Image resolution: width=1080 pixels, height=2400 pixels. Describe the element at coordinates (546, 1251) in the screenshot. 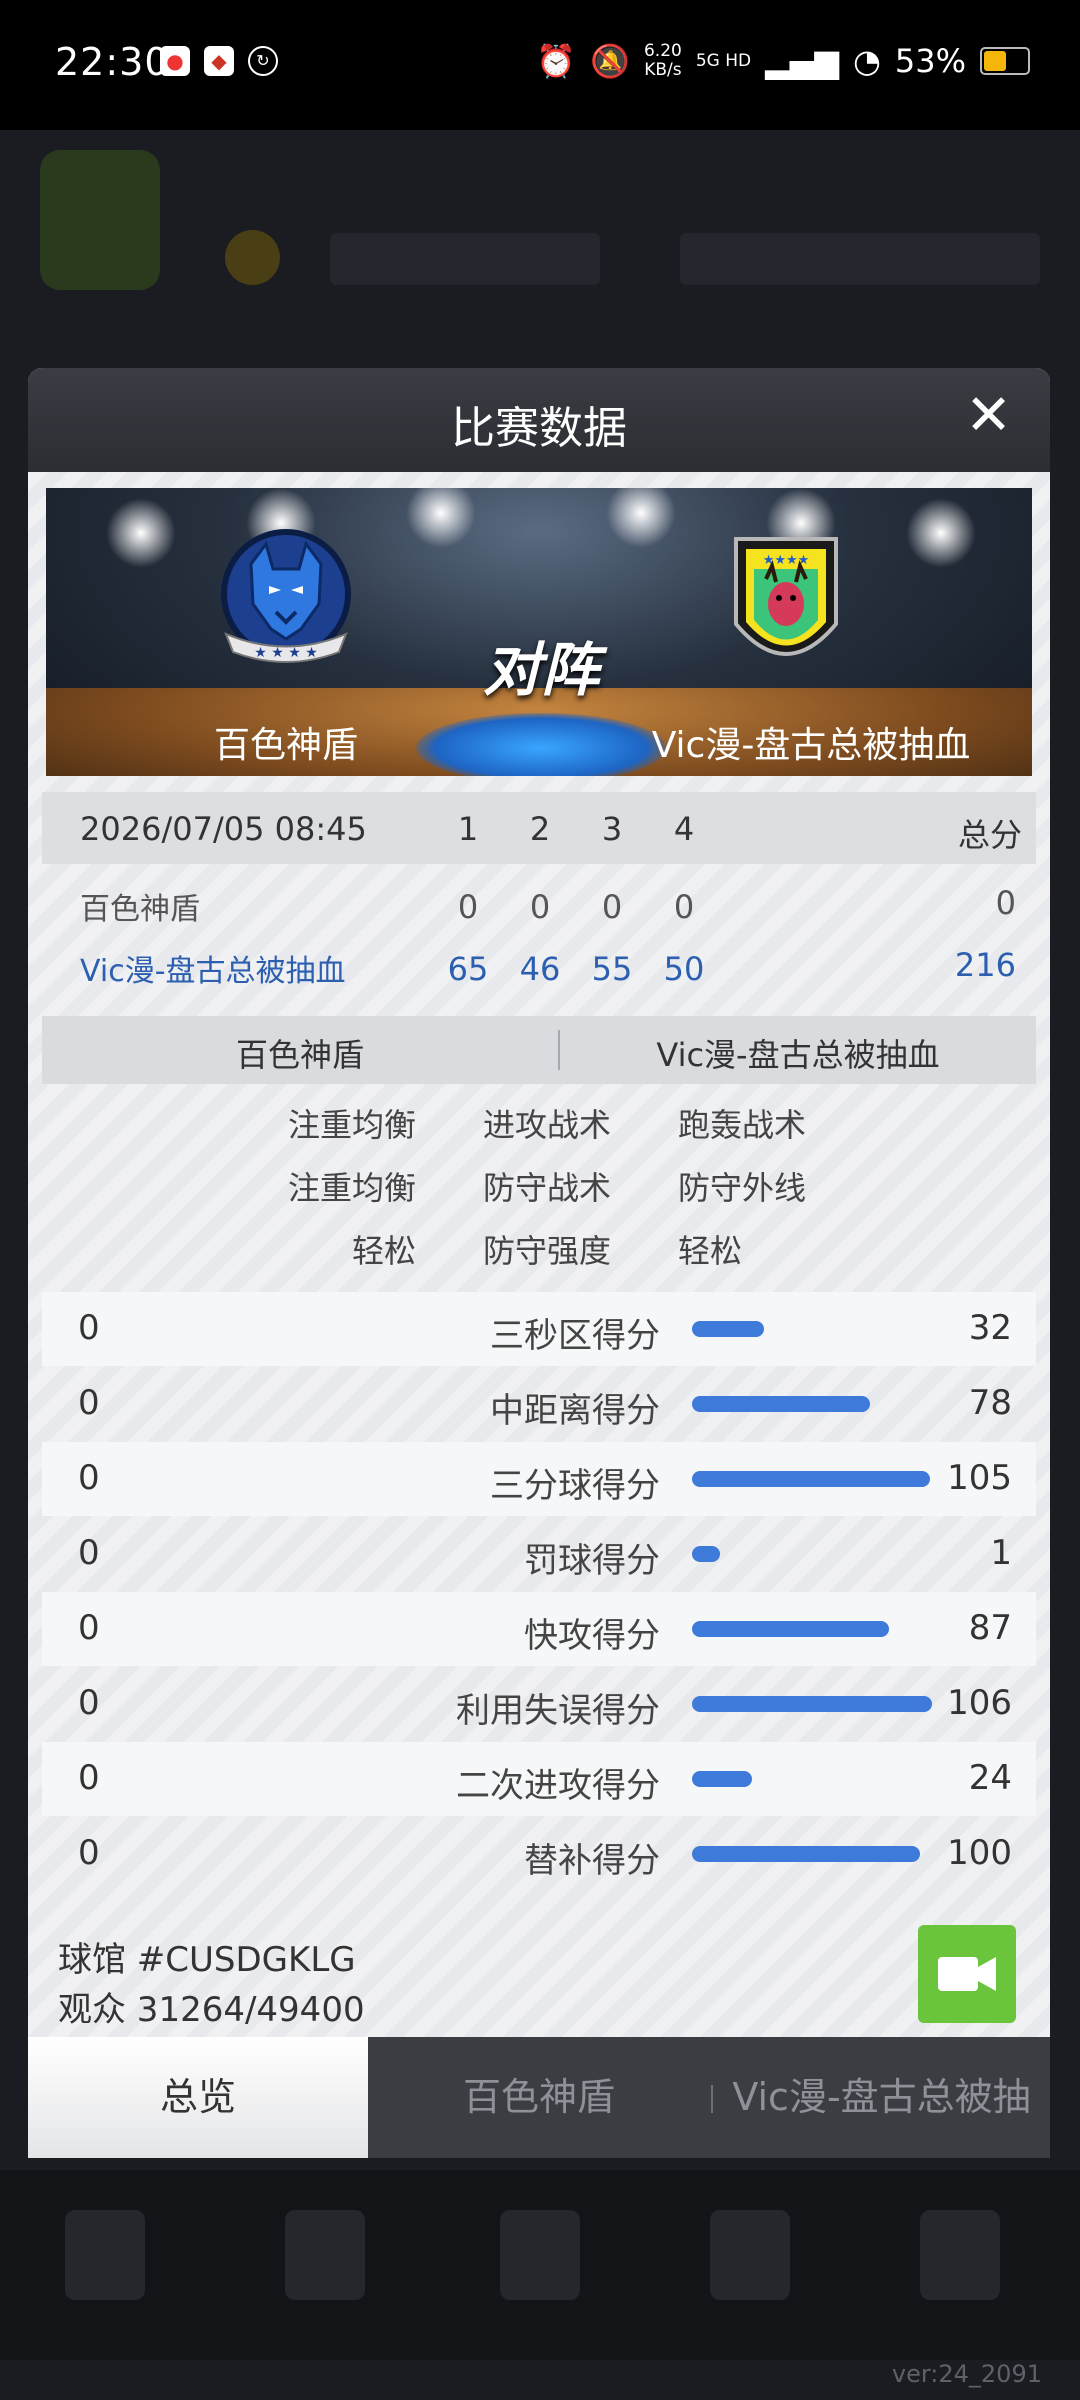

I see `tactic-label: 防守强度` at that location.